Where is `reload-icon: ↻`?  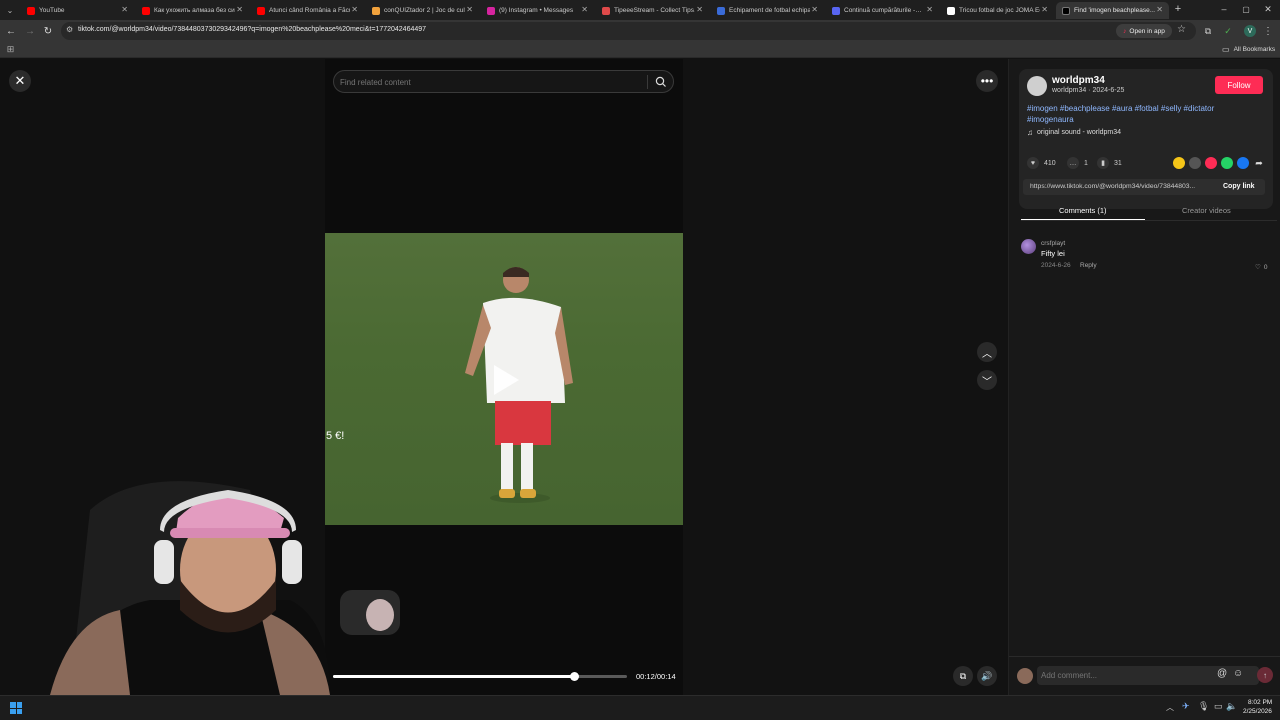 reload-icon: ↻ is located at coordinates (48, 31).